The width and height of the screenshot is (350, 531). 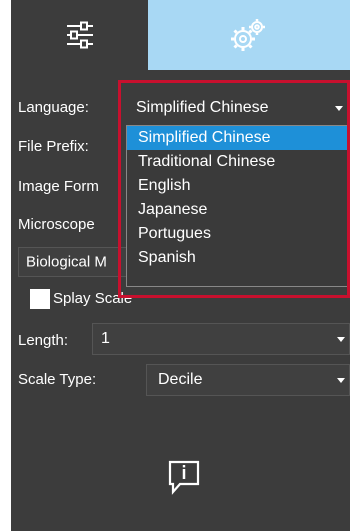 I want to click on language-select-value: Simplified Chinese, so click(x=202, y=107).